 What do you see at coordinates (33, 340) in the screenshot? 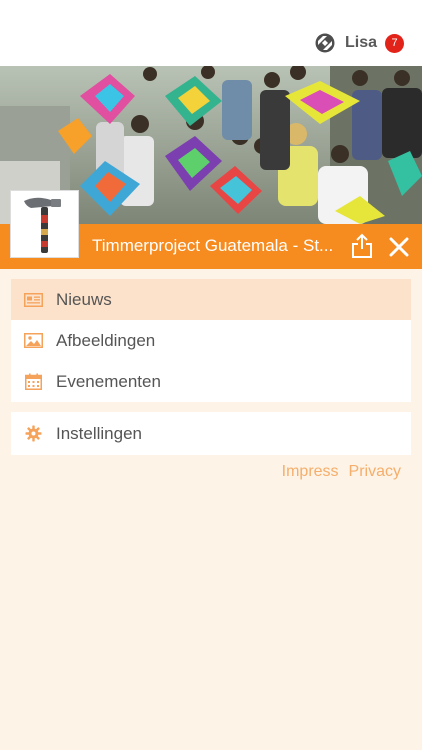
I see `image-icon` at bounding box center [33, 340].